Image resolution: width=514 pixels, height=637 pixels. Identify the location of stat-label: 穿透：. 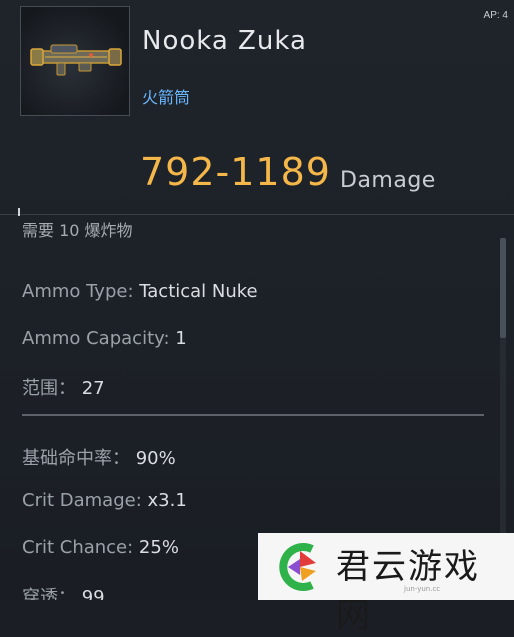
(52, 593).